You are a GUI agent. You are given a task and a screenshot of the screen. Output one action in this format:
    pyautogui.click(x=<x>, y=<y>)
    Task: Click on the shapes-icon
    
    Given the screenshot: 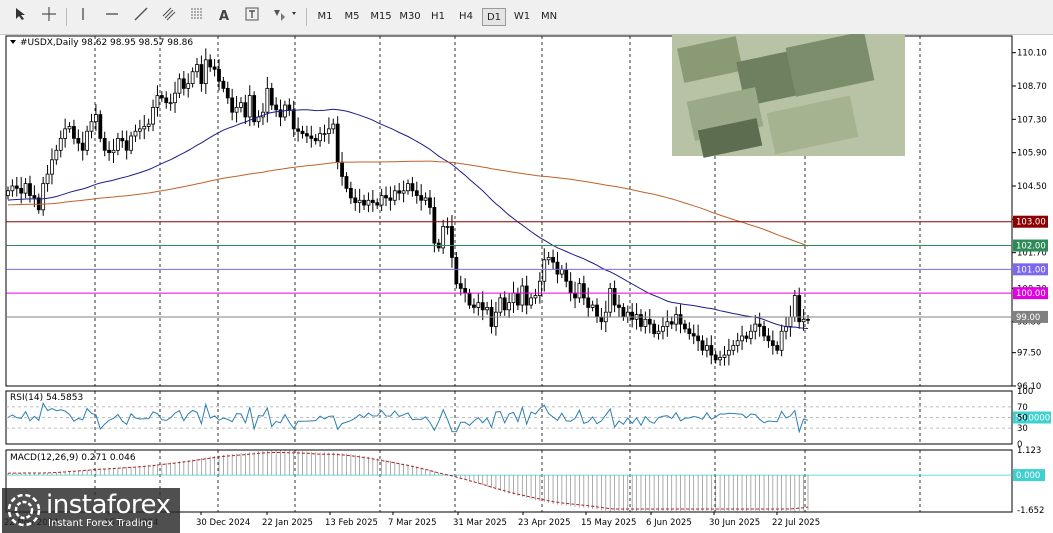 What is the action you would take?
    pyautogui.click(x=285, y=17)
    